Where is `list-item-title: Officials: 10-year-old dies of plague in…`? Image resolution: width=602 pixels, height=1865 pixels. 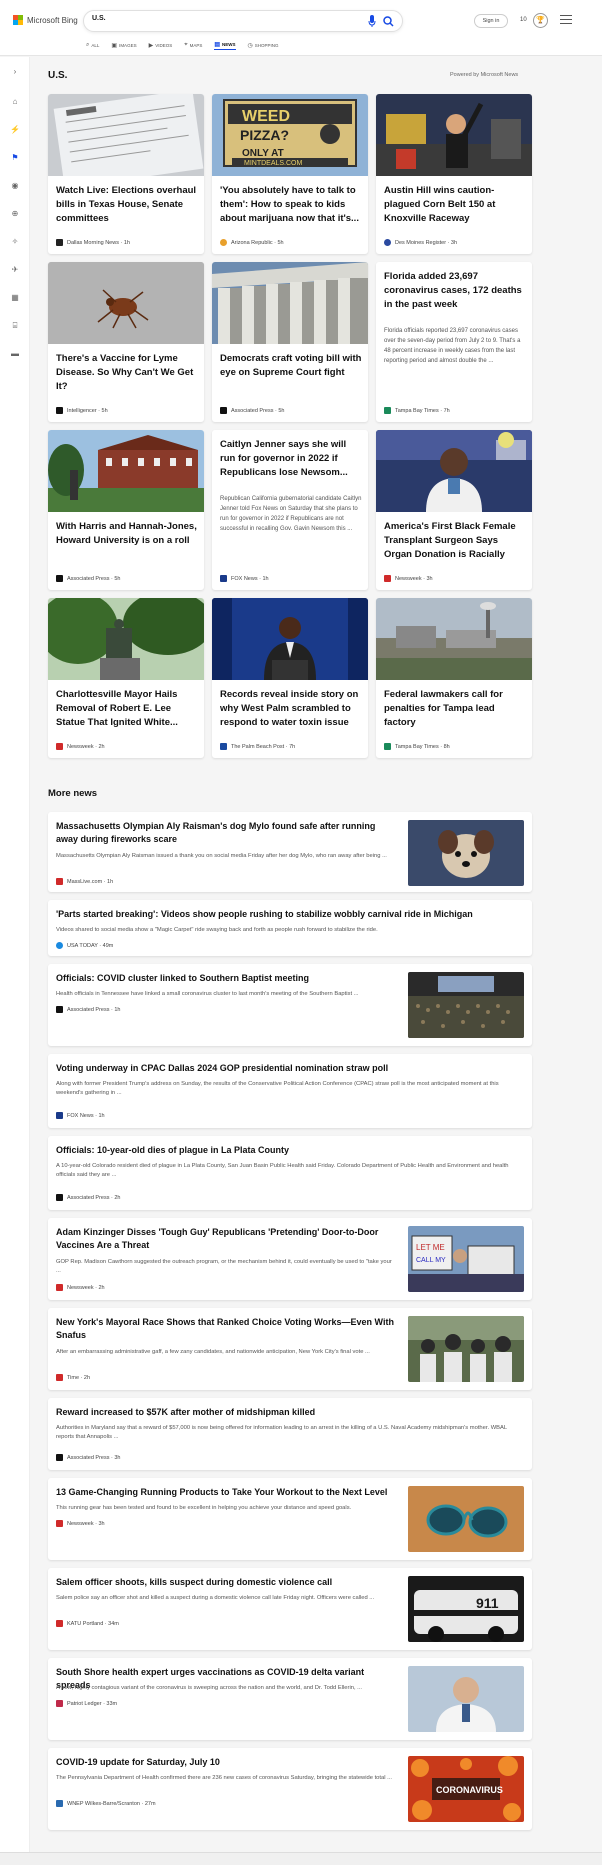
list-item-title: Officials: 10-year-old dies of plague in… is located at coordinates (291, 1150).